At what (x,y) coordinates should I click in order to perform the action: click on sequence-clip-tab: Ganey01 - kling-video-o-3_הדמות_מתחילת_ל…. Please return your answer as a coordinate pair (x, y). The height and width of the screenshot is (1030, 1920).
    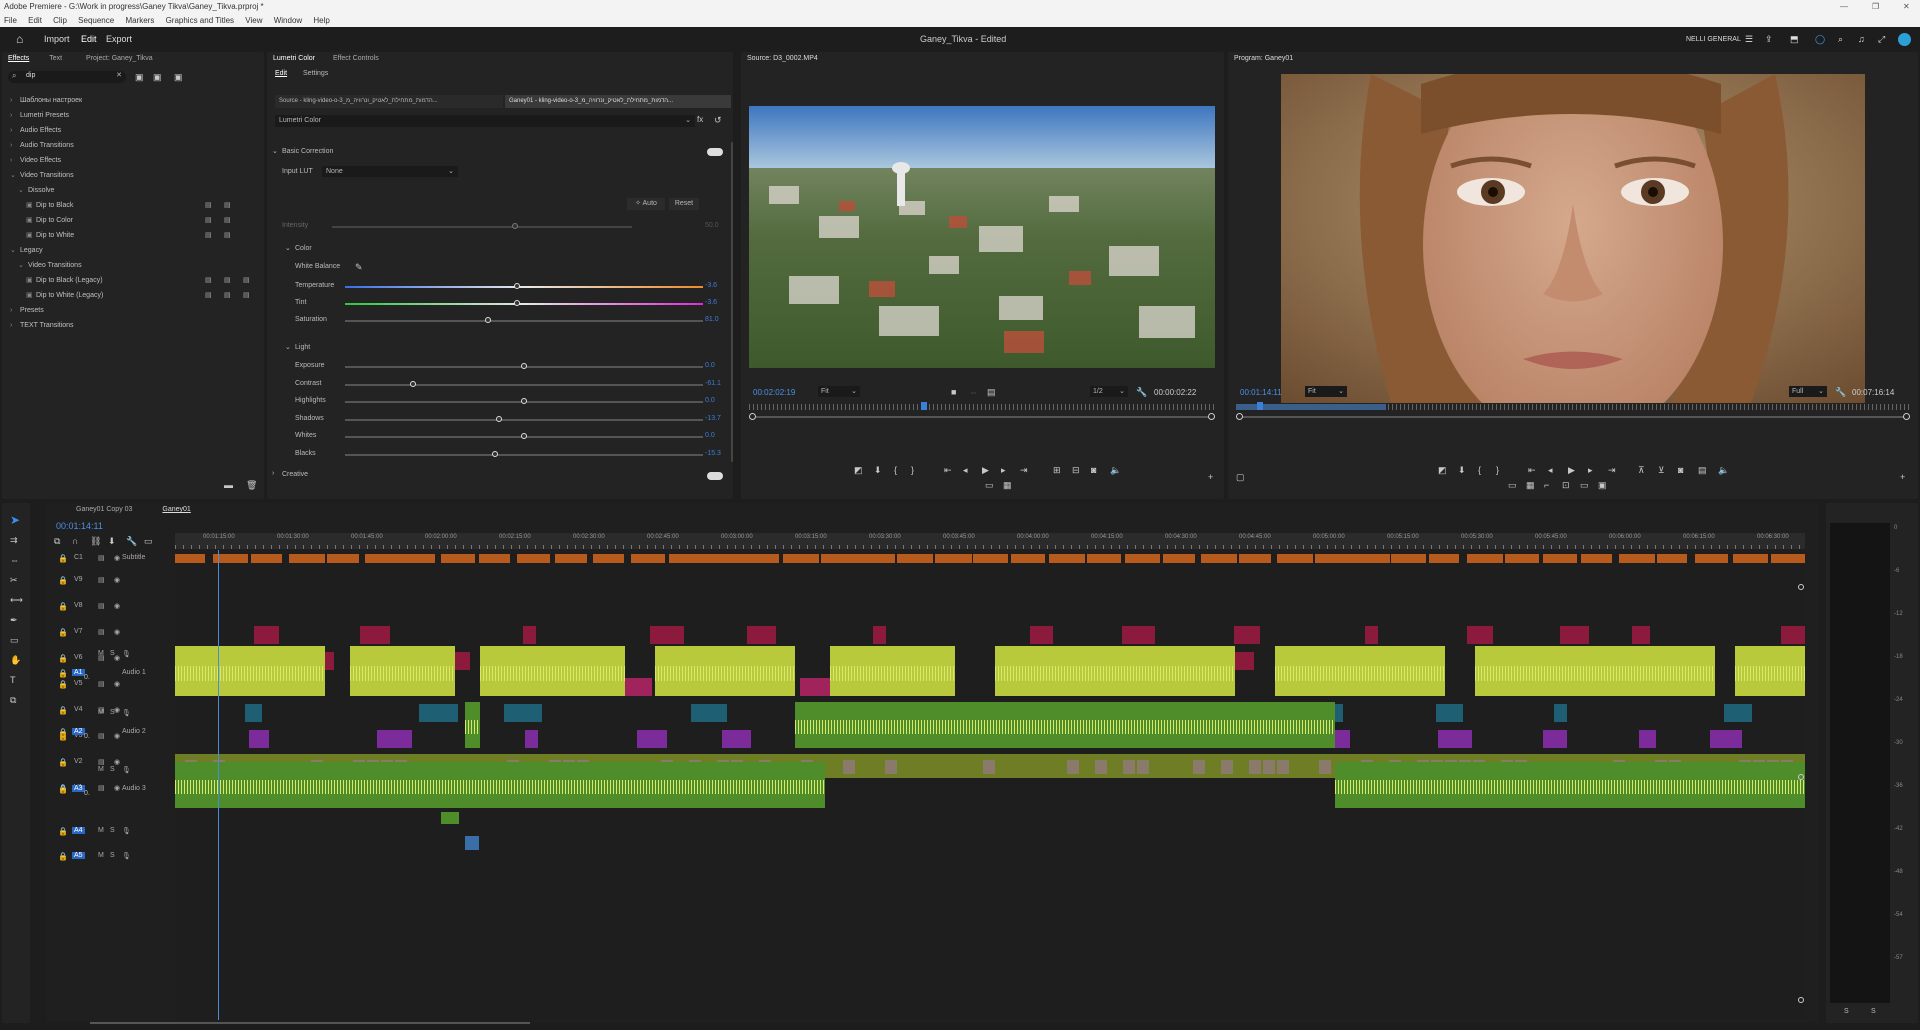
    Looking at the image, I should click on (618, 101).